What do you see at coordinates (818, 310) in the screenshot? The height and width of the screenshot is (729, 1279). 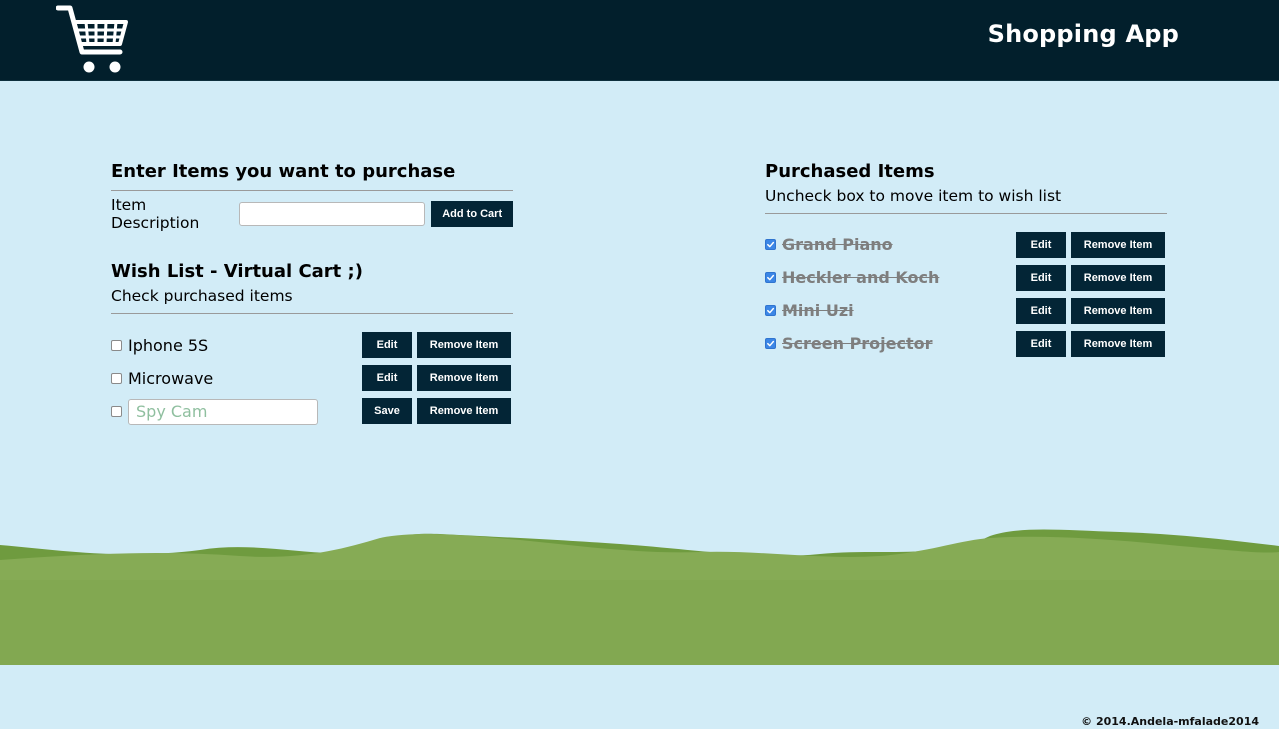 I see `item-label: Mini Uzi` at bounding box center [818, 310].